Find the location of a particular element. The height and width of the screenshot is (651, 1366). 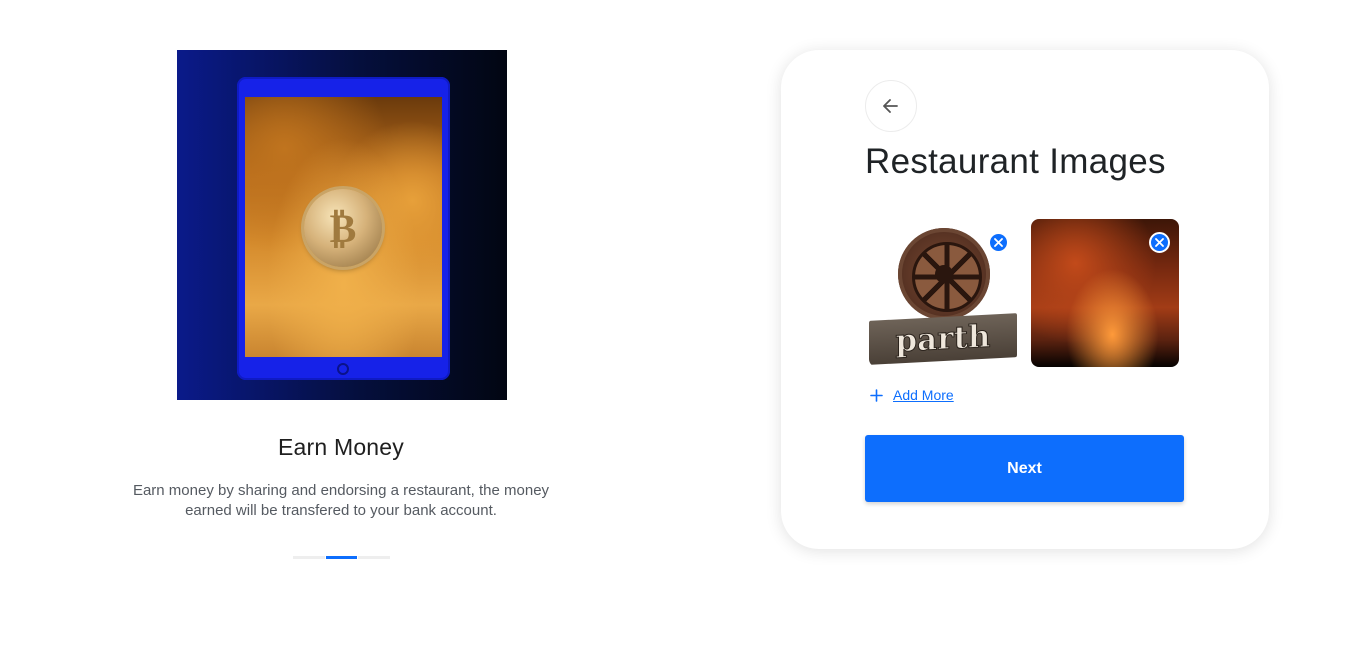

logo-wordmark: parth is located at coordinates (943, 339).